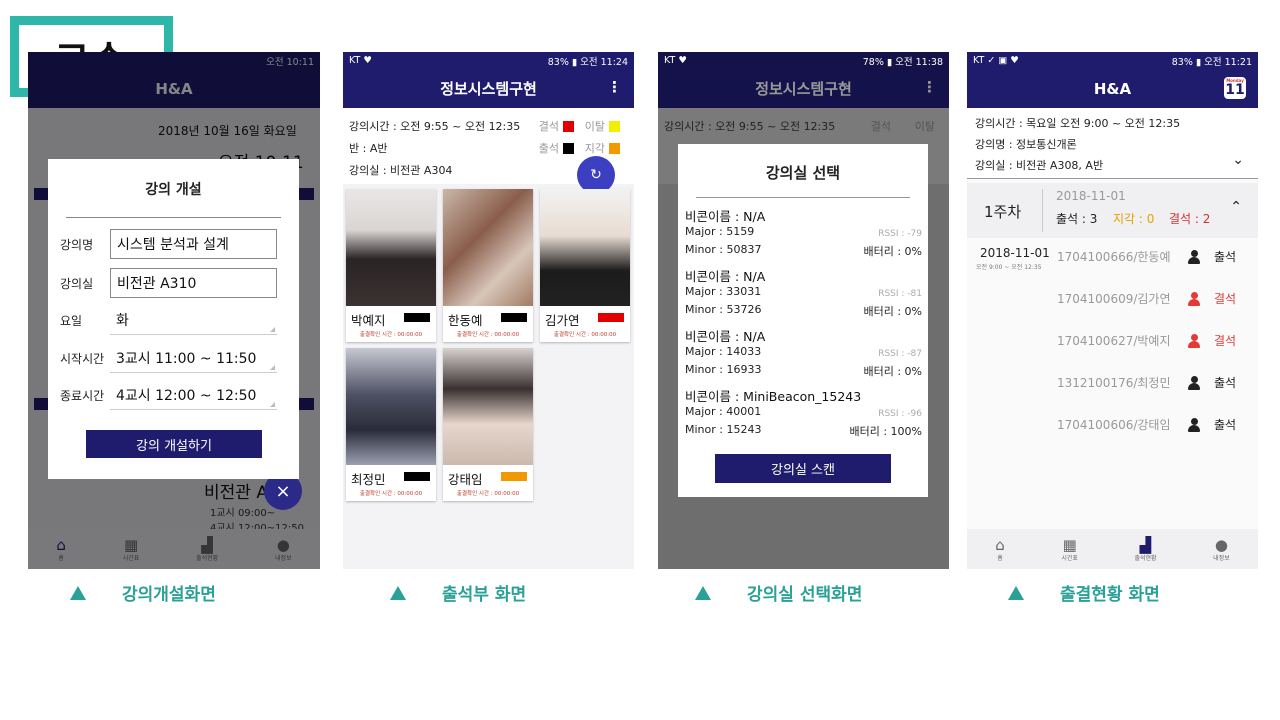  I want to click on student-card: 강태임 출결확인 시간 : 00:00:00, so click(488, 424).